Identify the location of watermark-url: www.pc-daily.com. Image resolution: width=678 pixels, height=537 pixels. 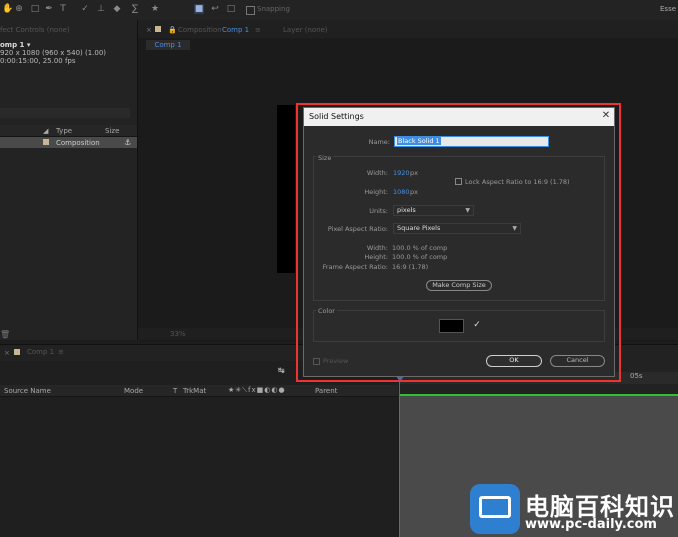
(591, 524).